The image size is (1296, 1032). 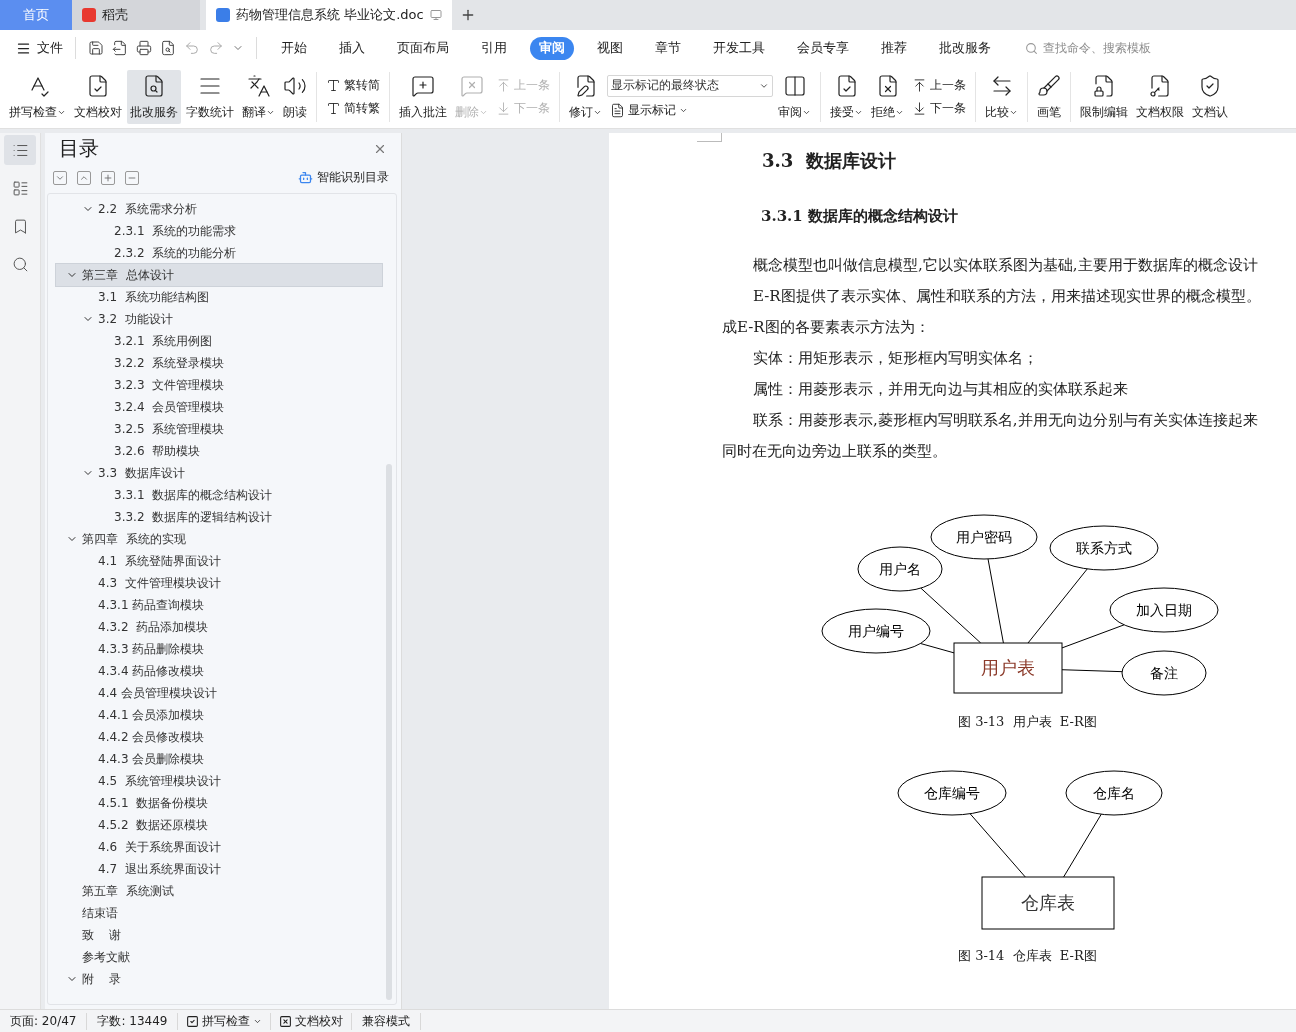 I want to click on toc-item: 结束语, so click(x=219, y=913).